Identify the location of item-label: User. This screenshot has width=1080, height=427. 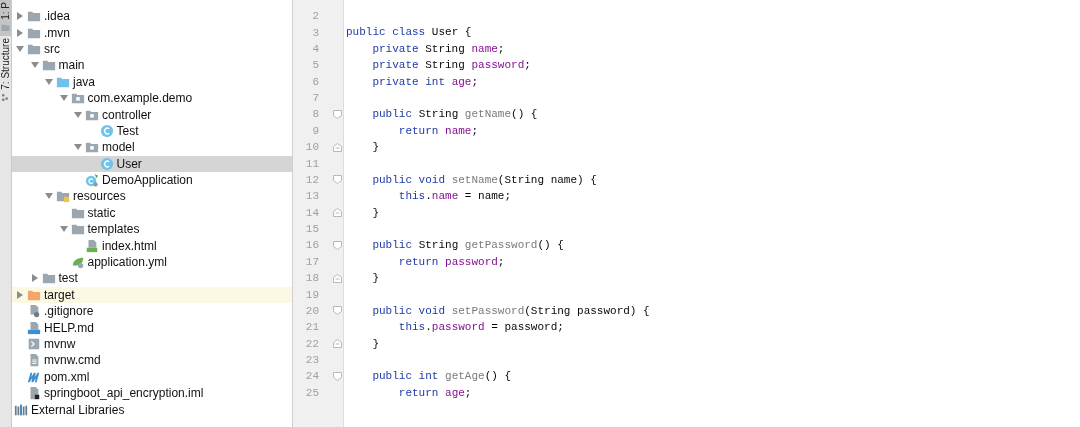
(129, 163).